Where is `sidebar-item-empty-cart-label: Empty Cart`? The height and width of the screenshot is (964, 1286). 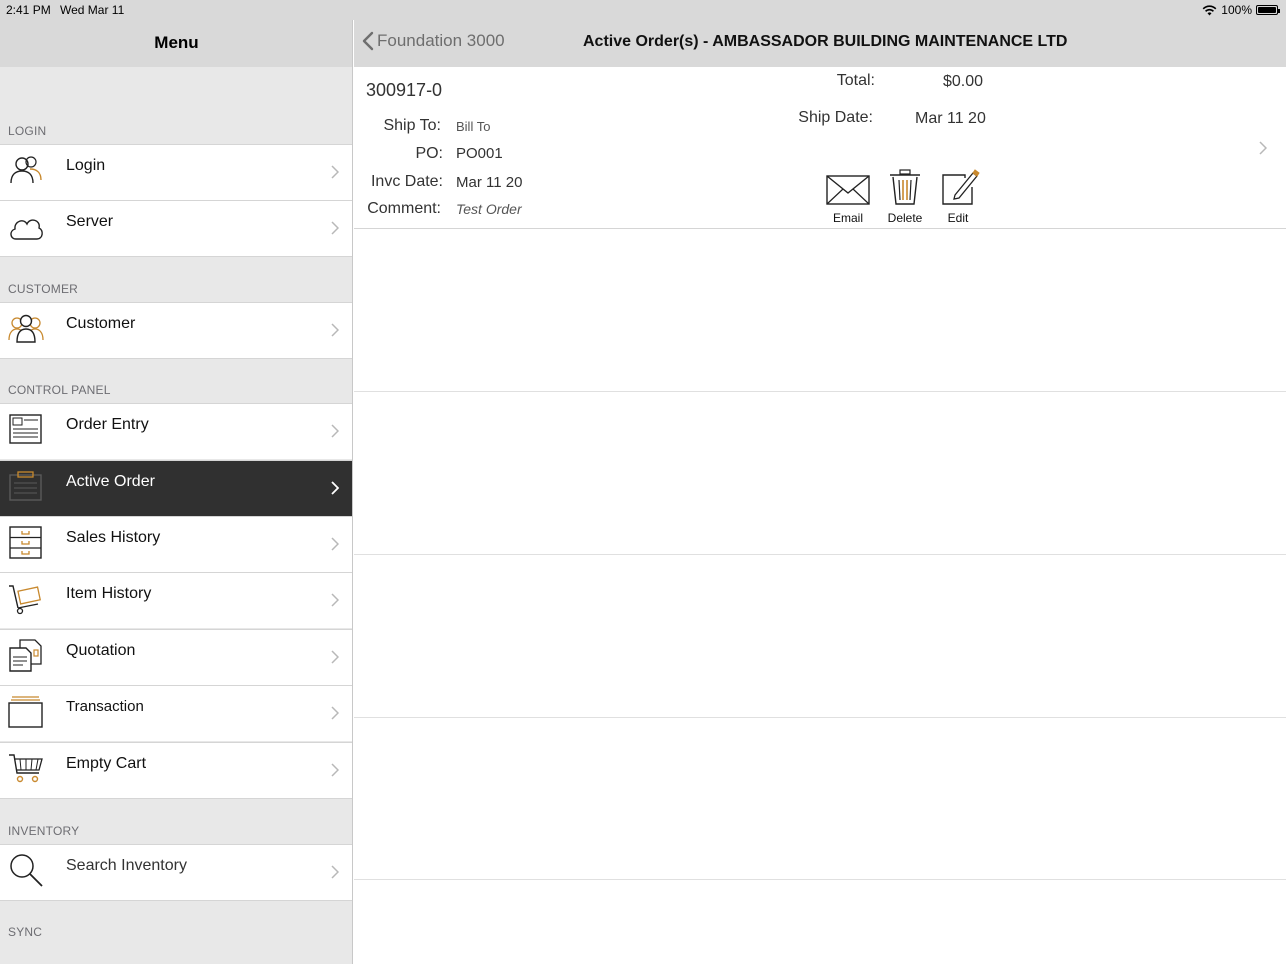 sidebar-item-empty-cart-label: Empty Cart is located at coordinates (106, 763).